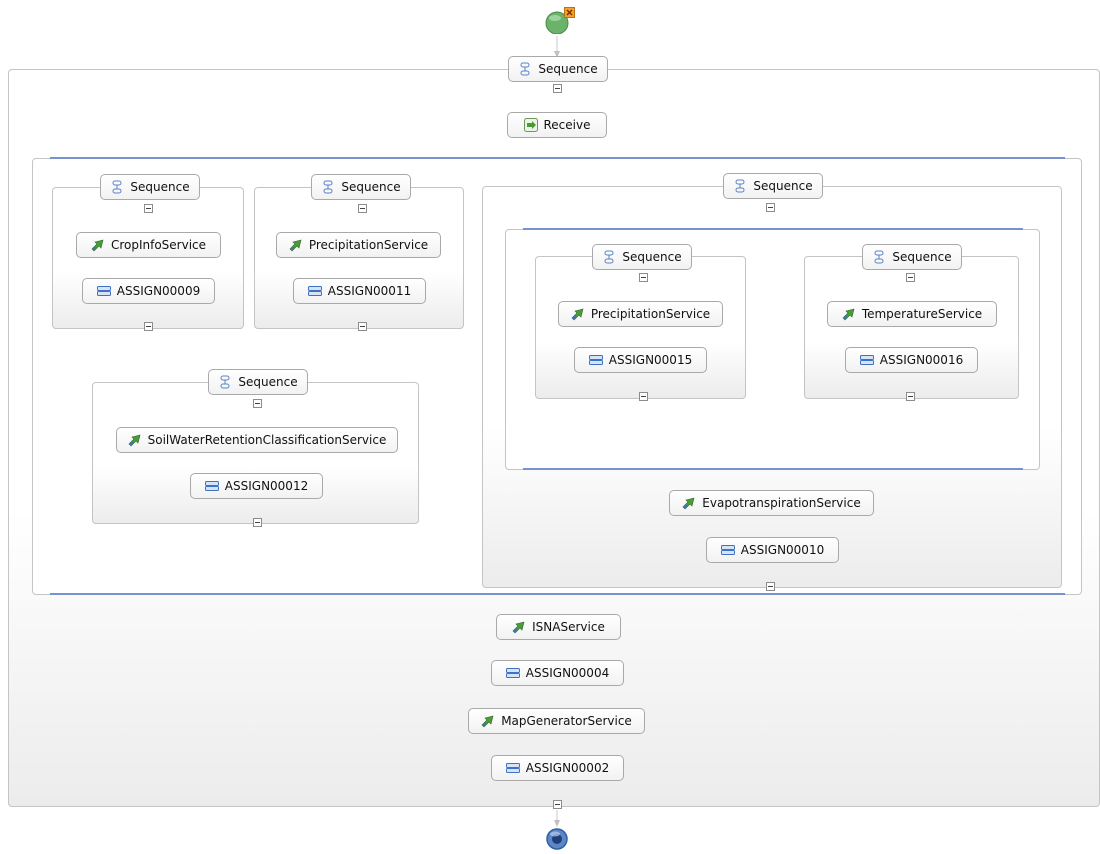  I want to click on assign-label: ASSIGN00009, so click(158, 291).